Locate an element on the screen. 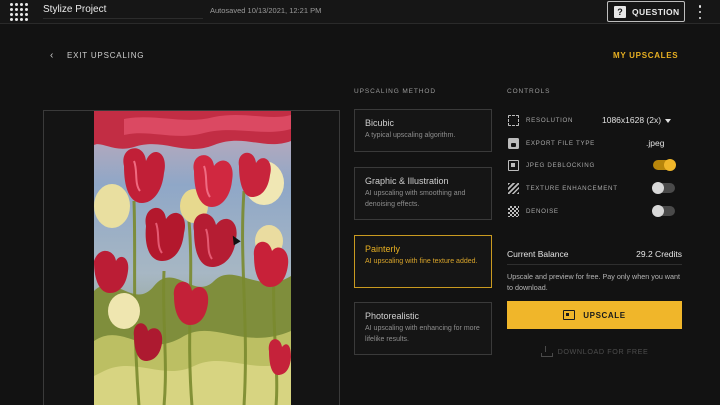 The image size is (720, 405). texture-enhancement-label: TEXTURE ENHANCEMENT is located at coordinates (572, 188).